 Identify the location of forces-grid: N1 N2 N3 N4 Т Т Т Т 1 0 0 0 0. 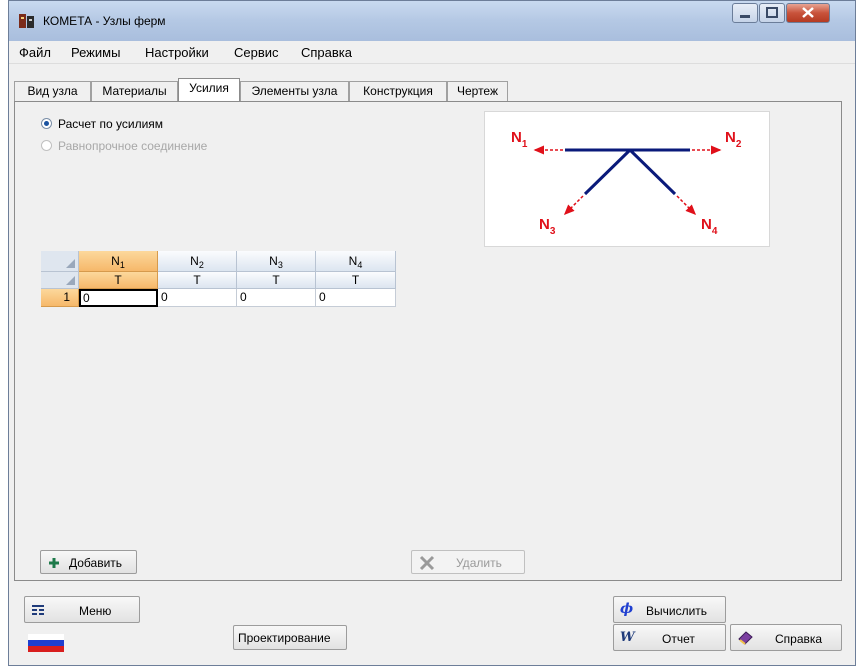
(218, 283).